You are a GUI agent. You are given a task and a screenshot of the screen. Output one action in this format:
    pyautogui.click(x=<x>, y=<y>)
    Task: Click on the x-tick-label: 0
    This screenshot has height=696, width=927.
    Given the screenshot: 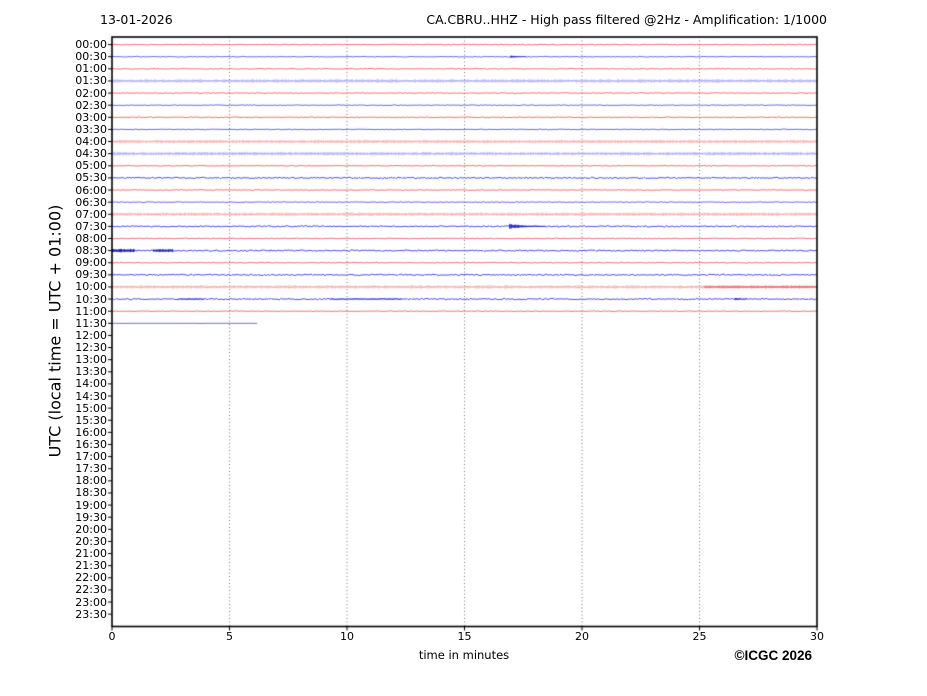 What is the action you would take?
    pyautogui.click(x=112, y=636)
    